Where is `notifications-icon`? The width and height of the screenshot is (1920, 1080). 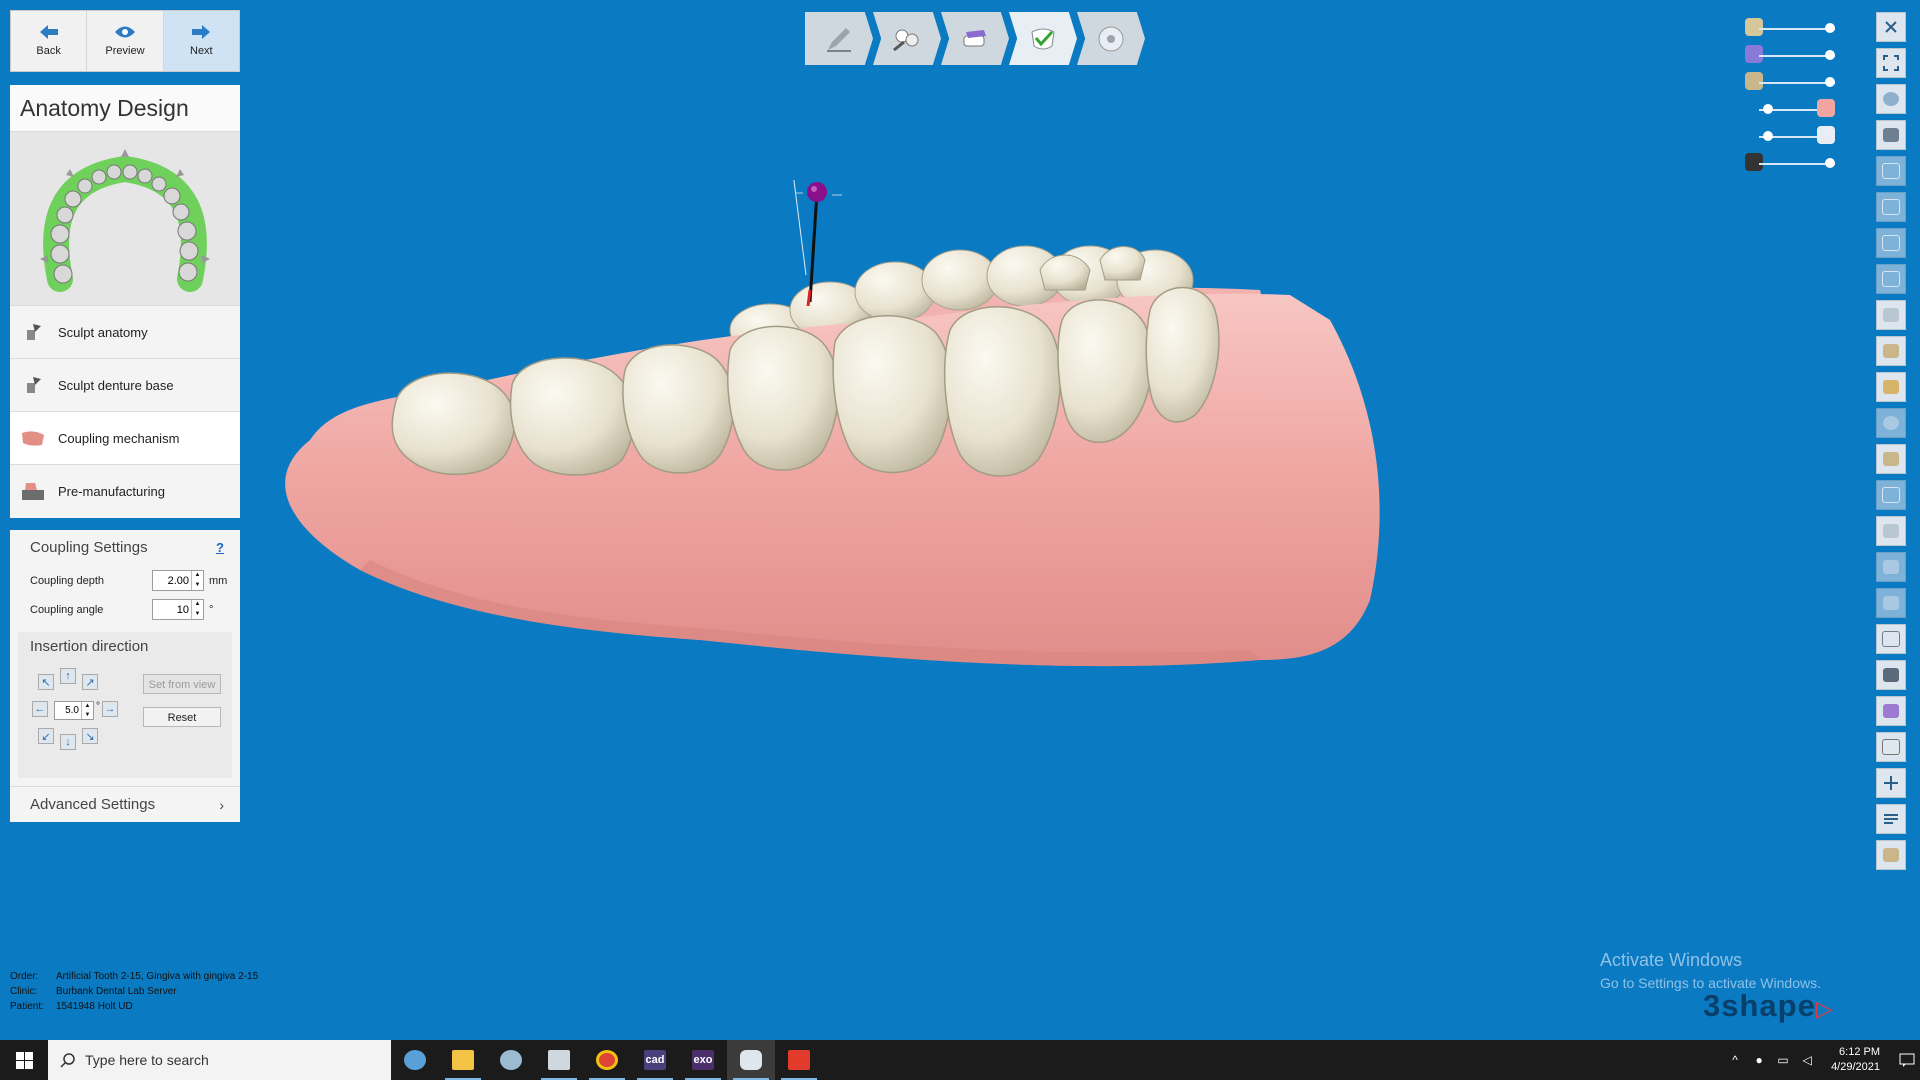
notifications-icon is located at coordinates (1907, 1060).